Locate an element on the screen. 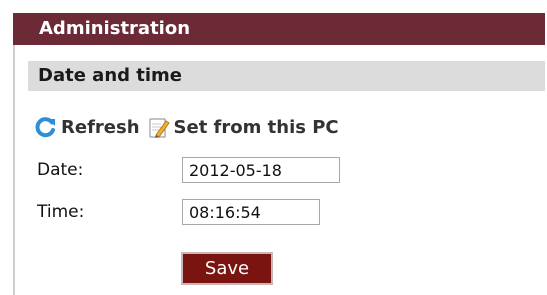 The width and height of the screenshot is (547, 295). top-border is located at coordinates (273, 3).